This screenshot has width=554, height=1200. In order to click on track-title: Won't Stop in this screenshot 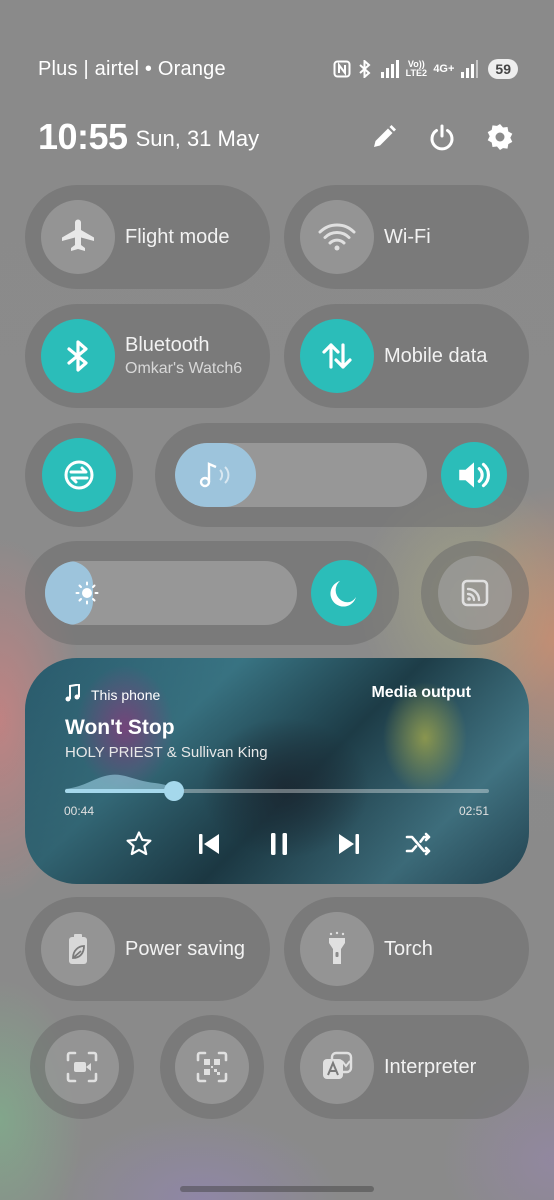, I will do `click(120, 727)`.